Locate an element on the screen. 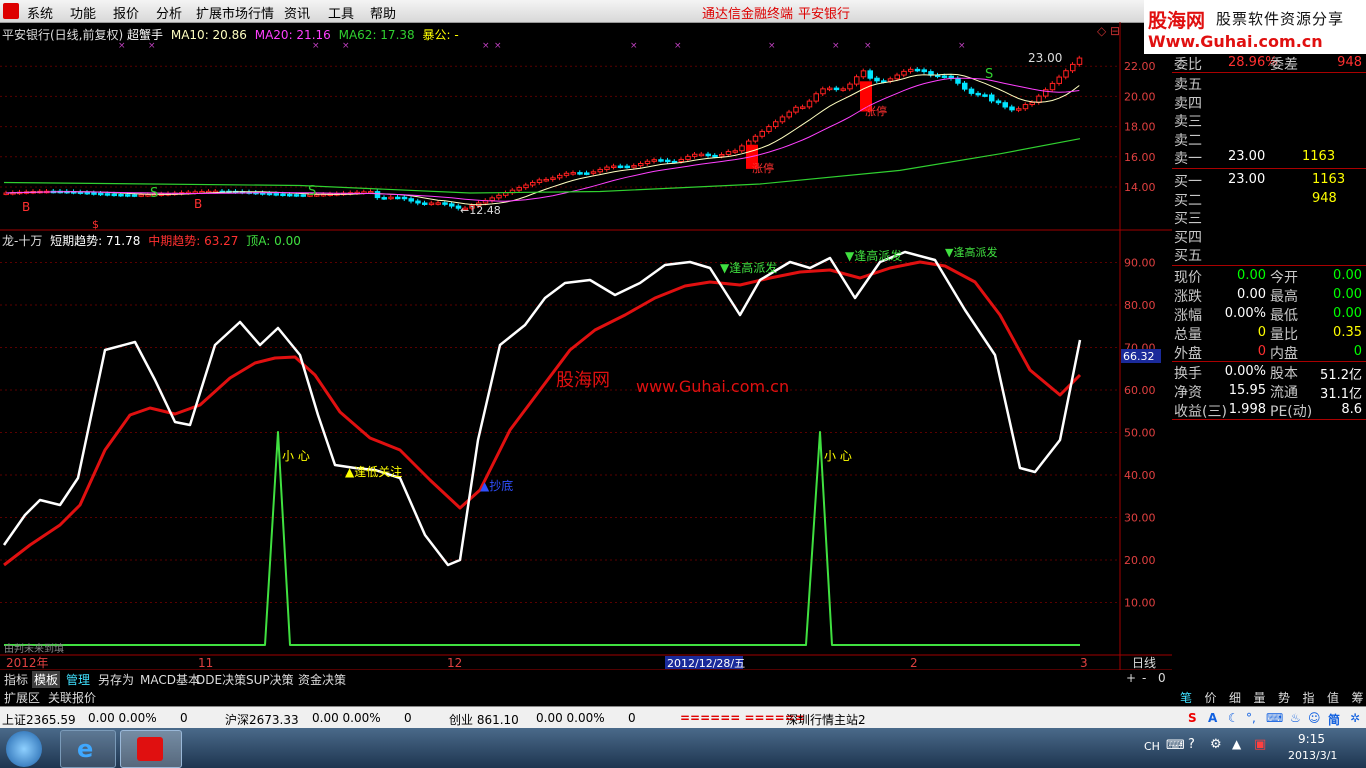 This screenshot has height=768, width=1366. lang-indicator: CH is located at coordinates (1152, 746).